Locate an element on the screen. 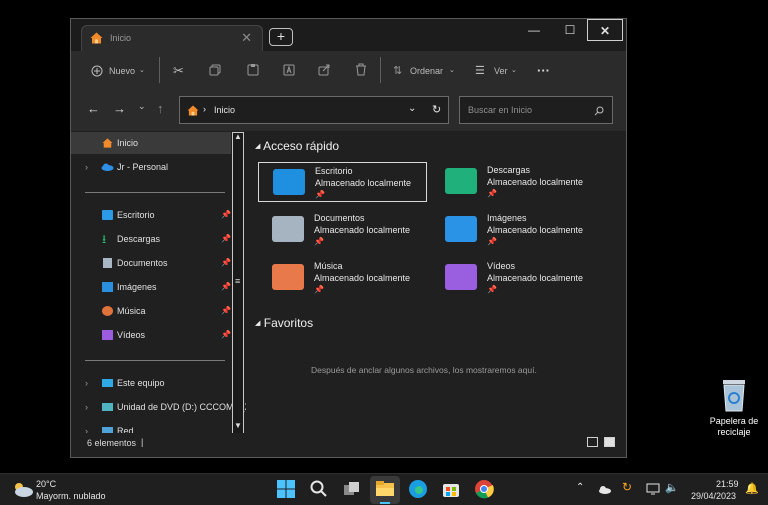 The height and width of the screenshot is (505, 768). chevron-right-icon: › is located at coordinates (86, 407).